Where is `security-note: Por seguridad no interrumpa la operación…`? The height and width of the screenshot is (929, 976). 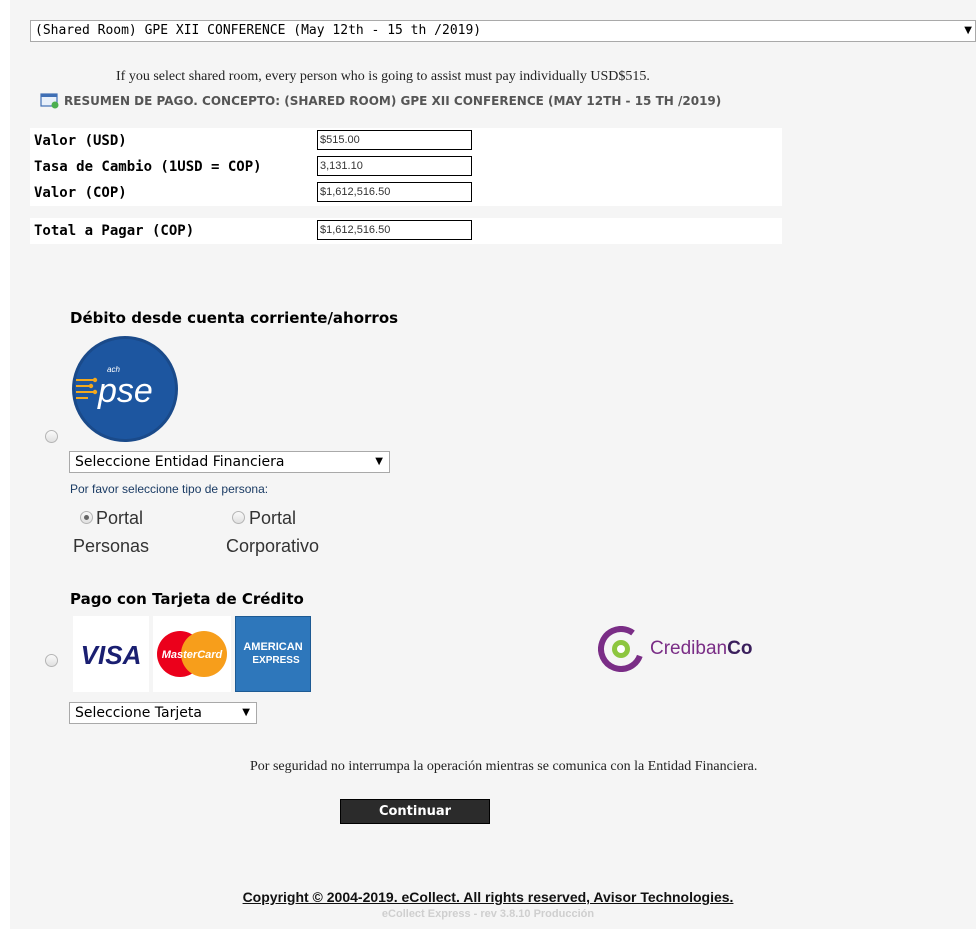 security-note: Por seguridad no interrumpa la operación… is located at coordinates (504, 766).